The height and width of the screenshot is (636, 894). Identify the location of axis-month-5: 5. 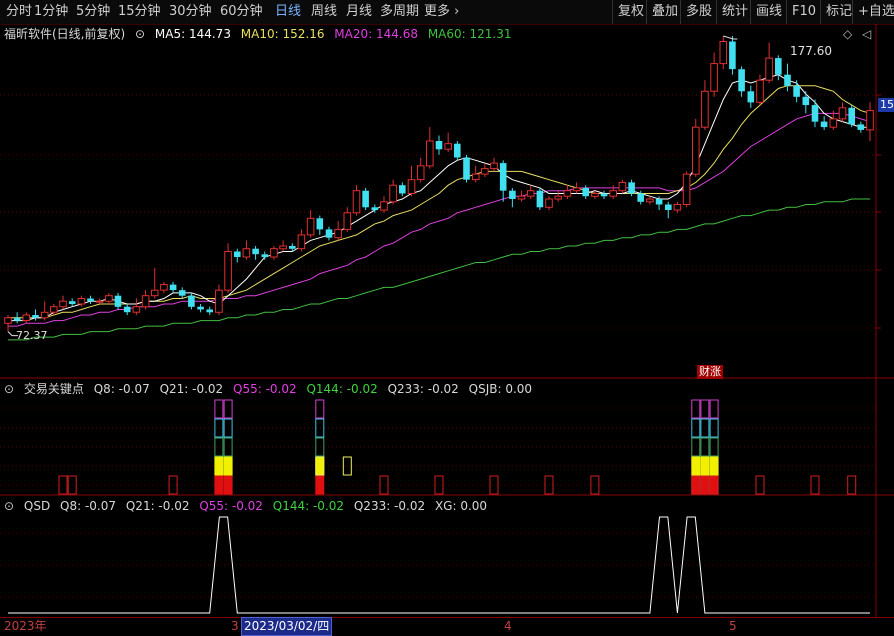
(733, 626).